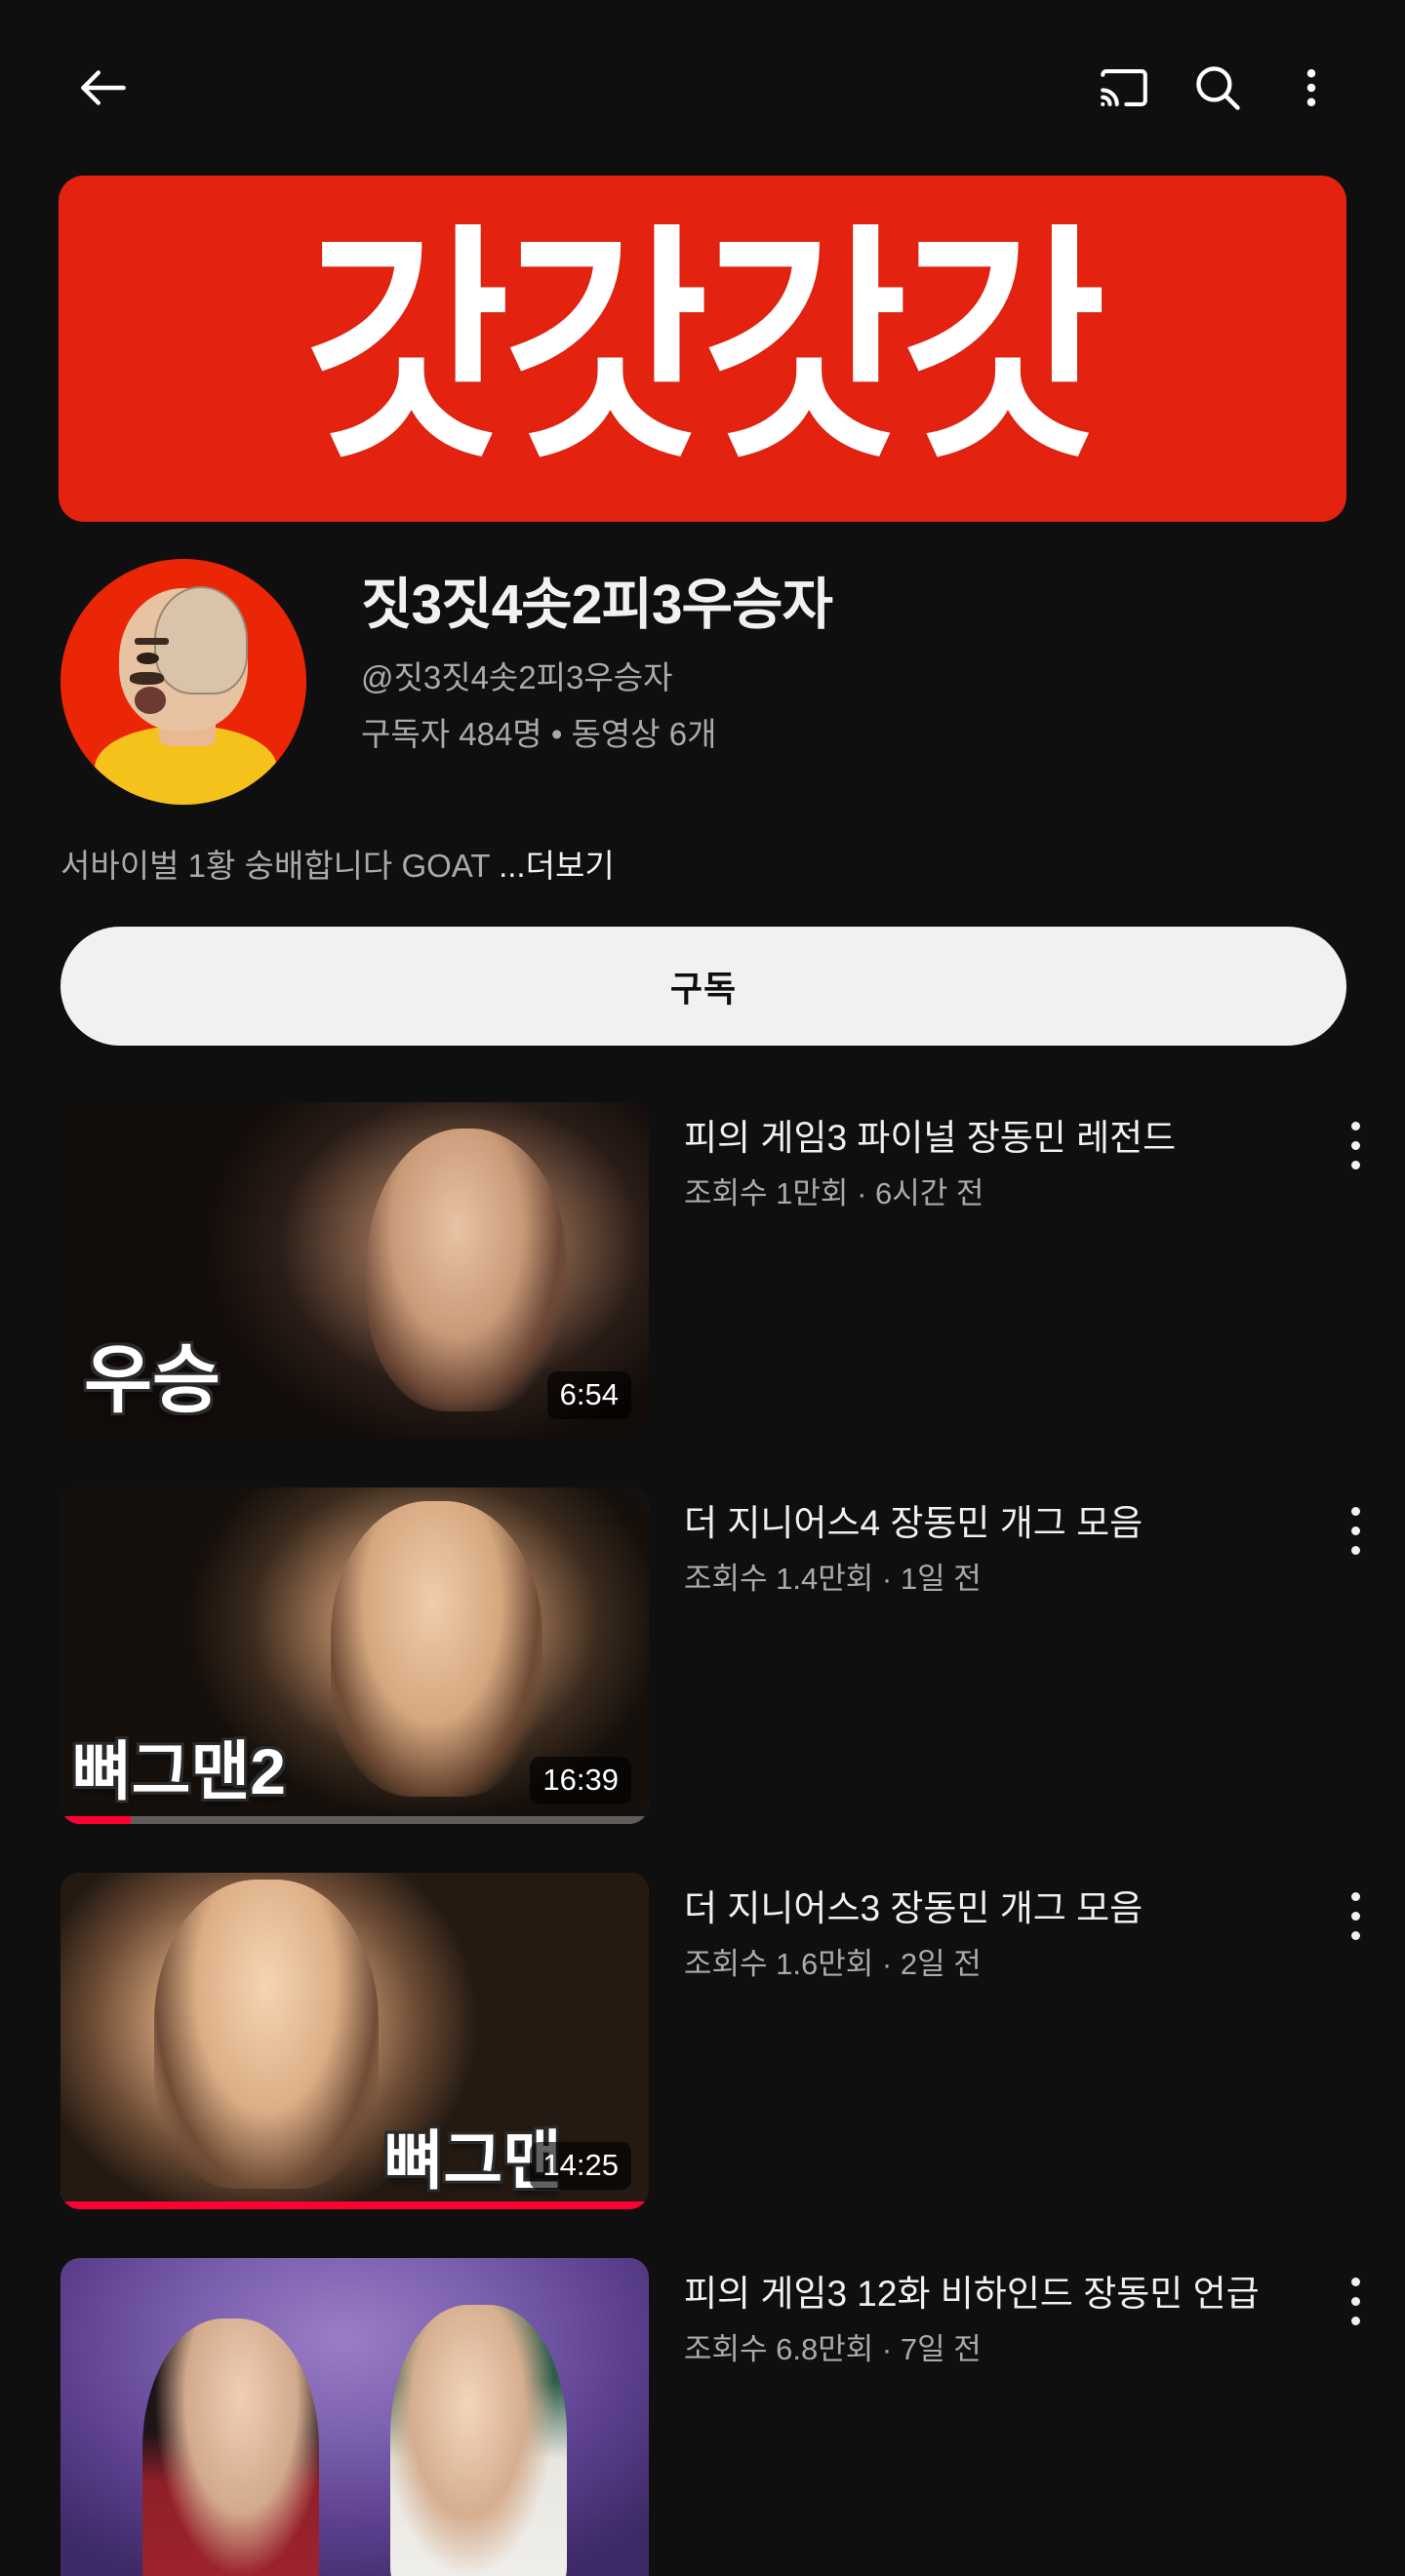  I want to click on channel-description-text: 서바이벌 1황 숭배합니다 GOAT, so click(280, 866).